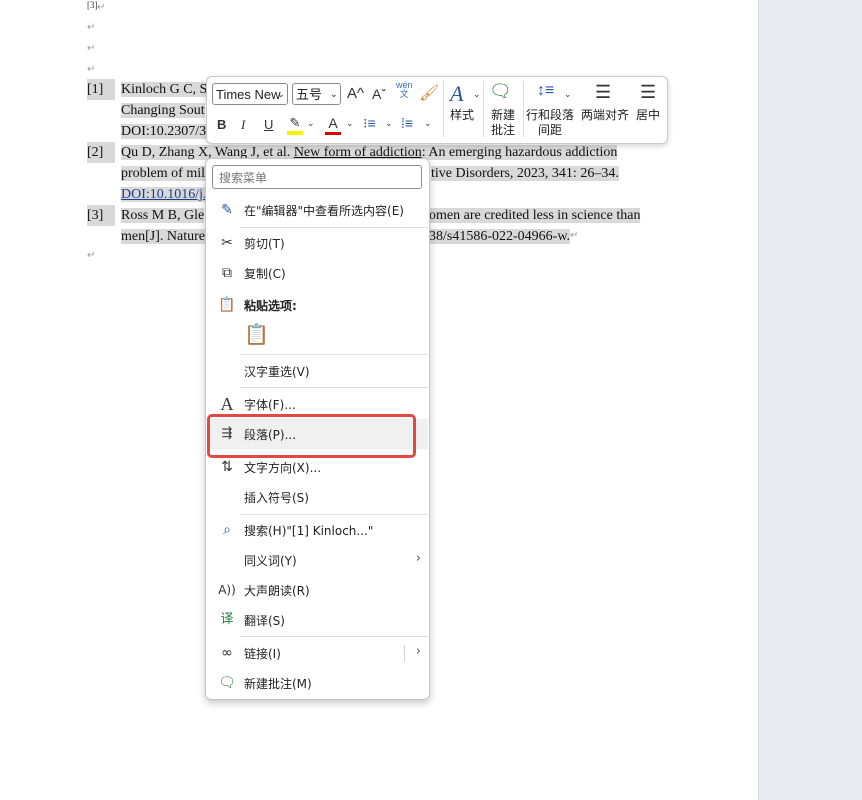 Image resolution: width=862 pixels, height=800 pixels. Describe the element at coordinates (221, 124) in the screenshot. I see `bold-button: B` at that location.